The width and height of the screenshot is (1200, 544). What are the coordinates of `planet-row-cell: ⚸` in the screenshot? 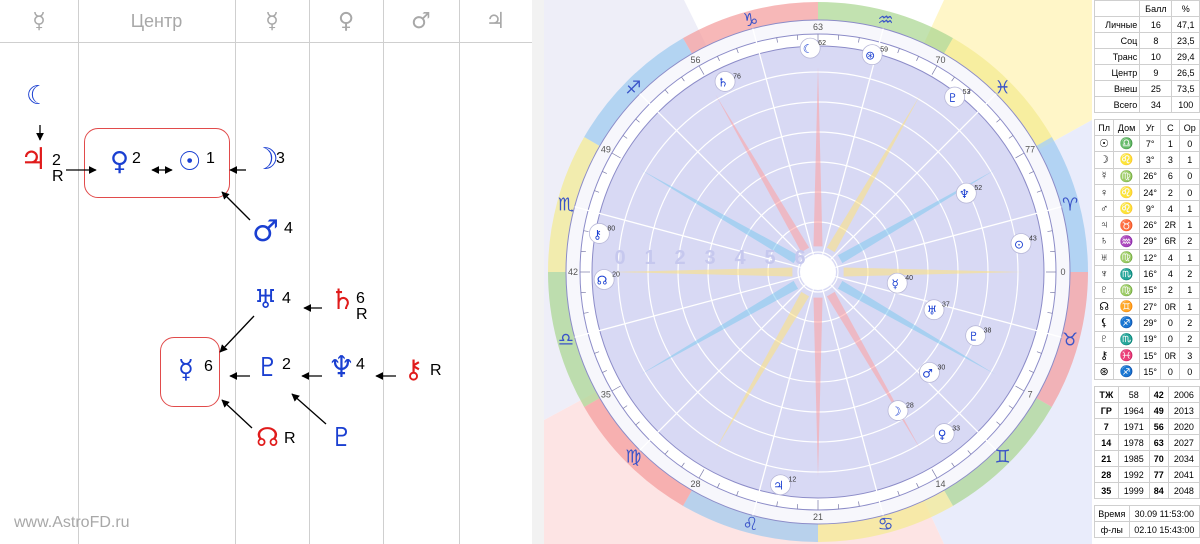 It's located at (1104, 323).